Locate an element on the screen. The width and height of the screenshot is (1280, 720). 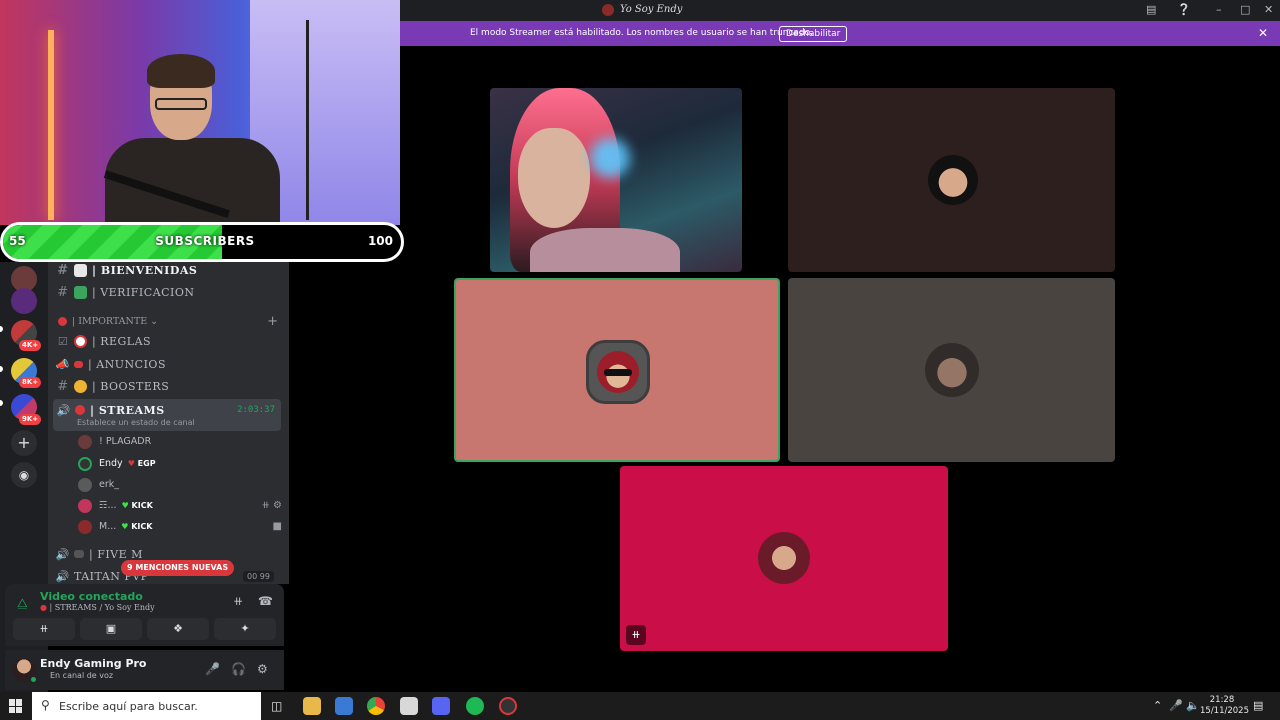
close-banner-icon: ✕ is located at coordinates (1263, 33).